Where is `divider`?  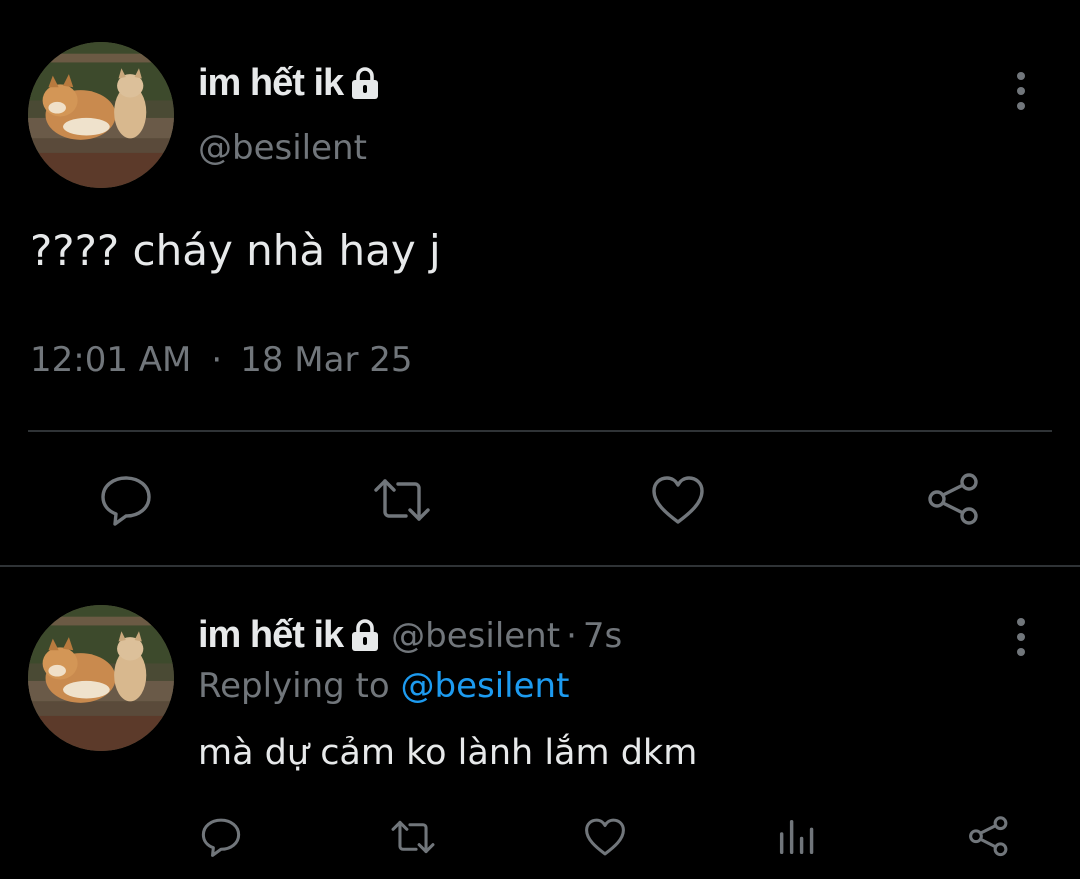
divider is located at coordinates (540, 431).